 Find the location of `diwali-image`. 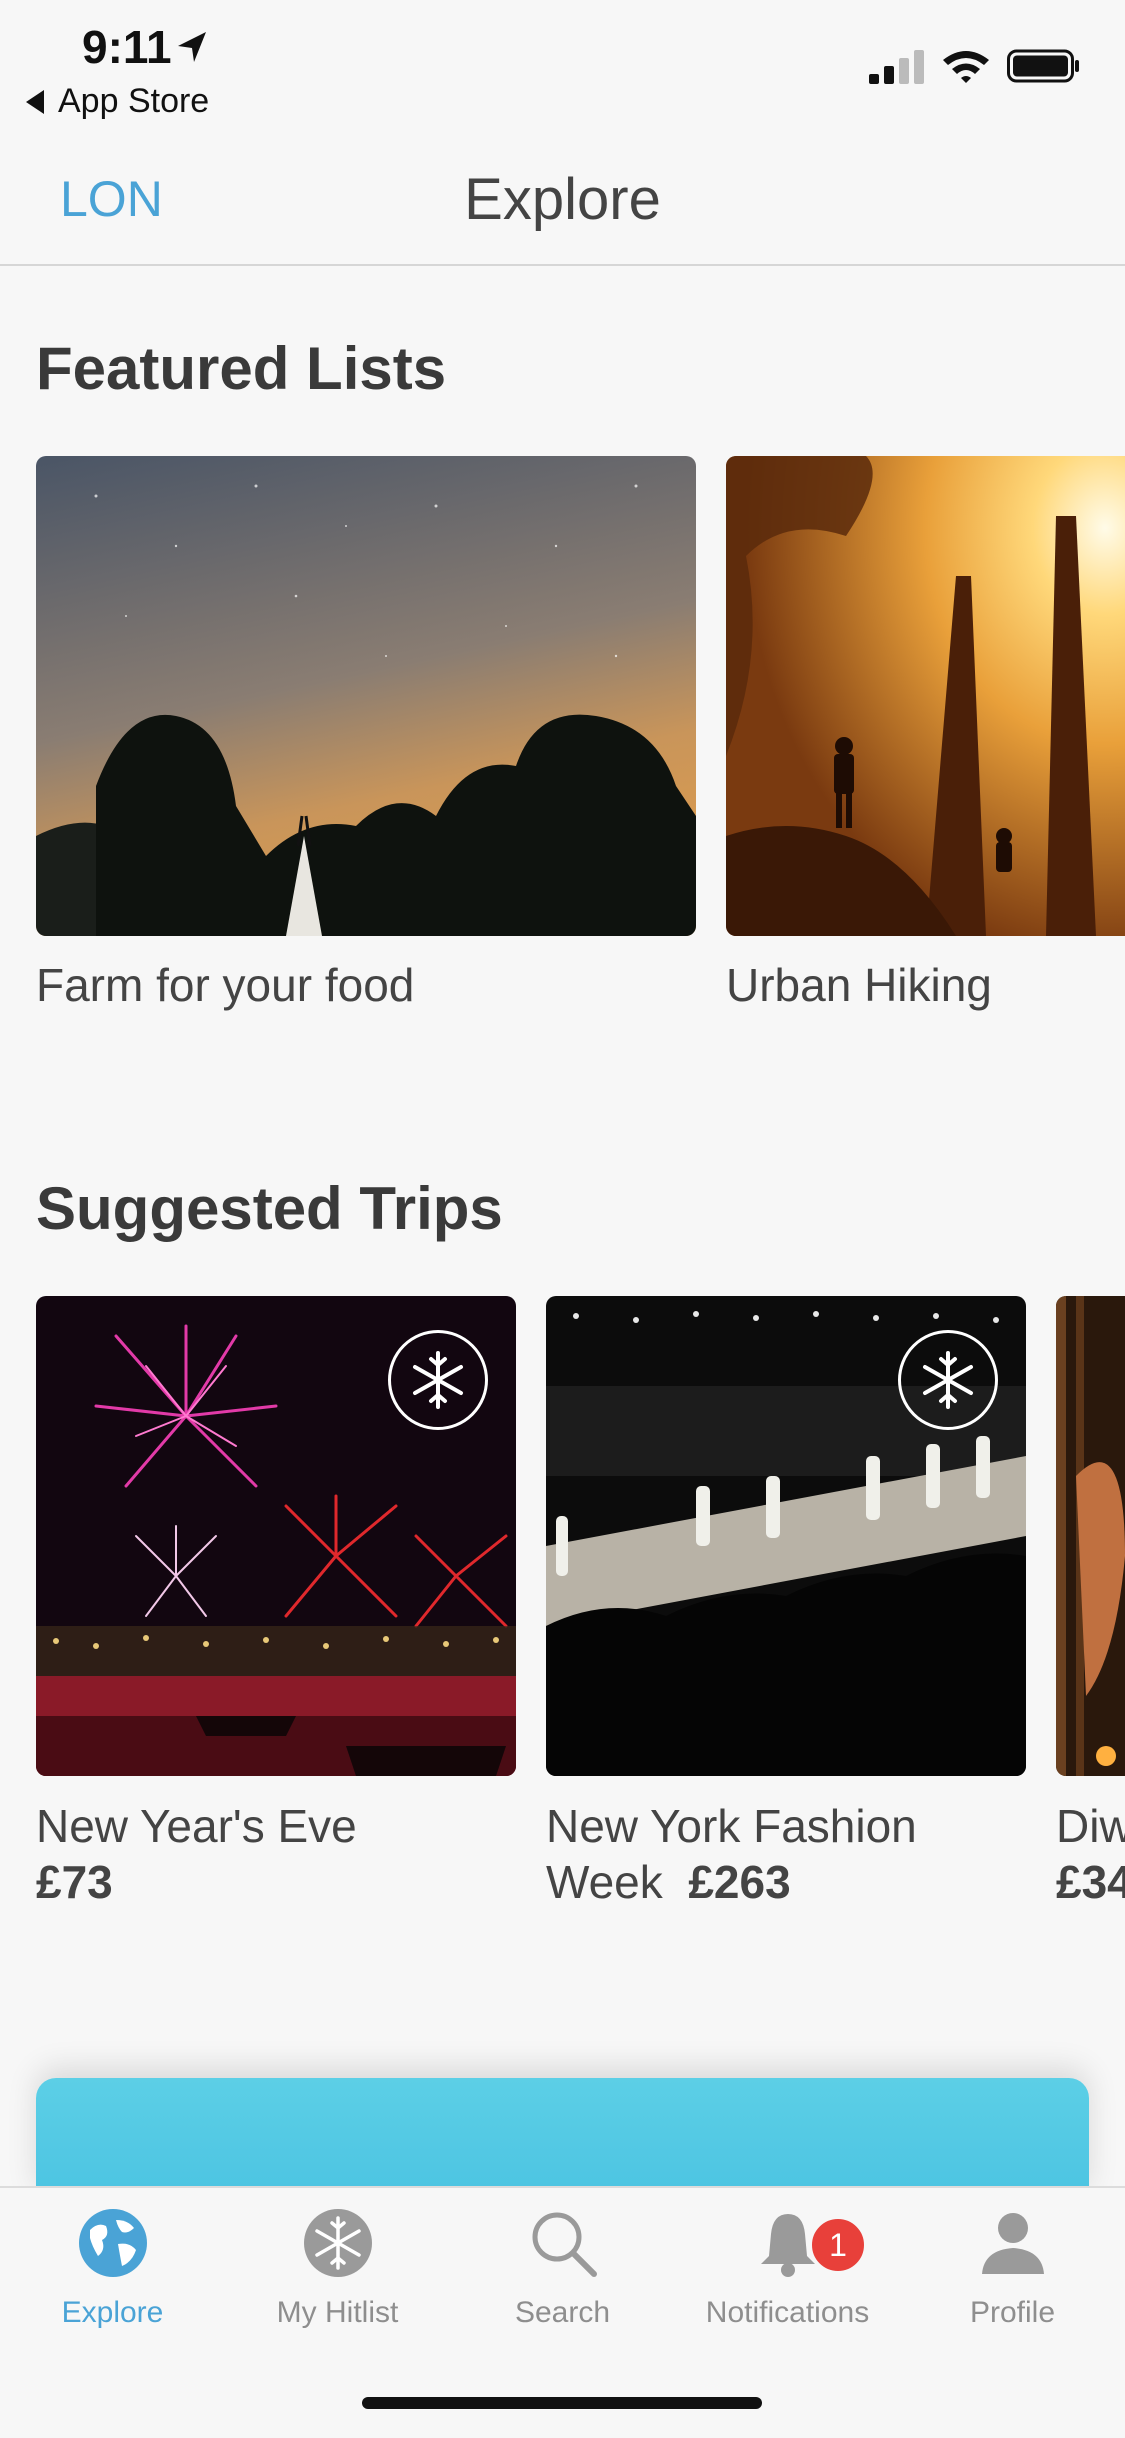

diwali-image is located at coordinates (1090, 1536).